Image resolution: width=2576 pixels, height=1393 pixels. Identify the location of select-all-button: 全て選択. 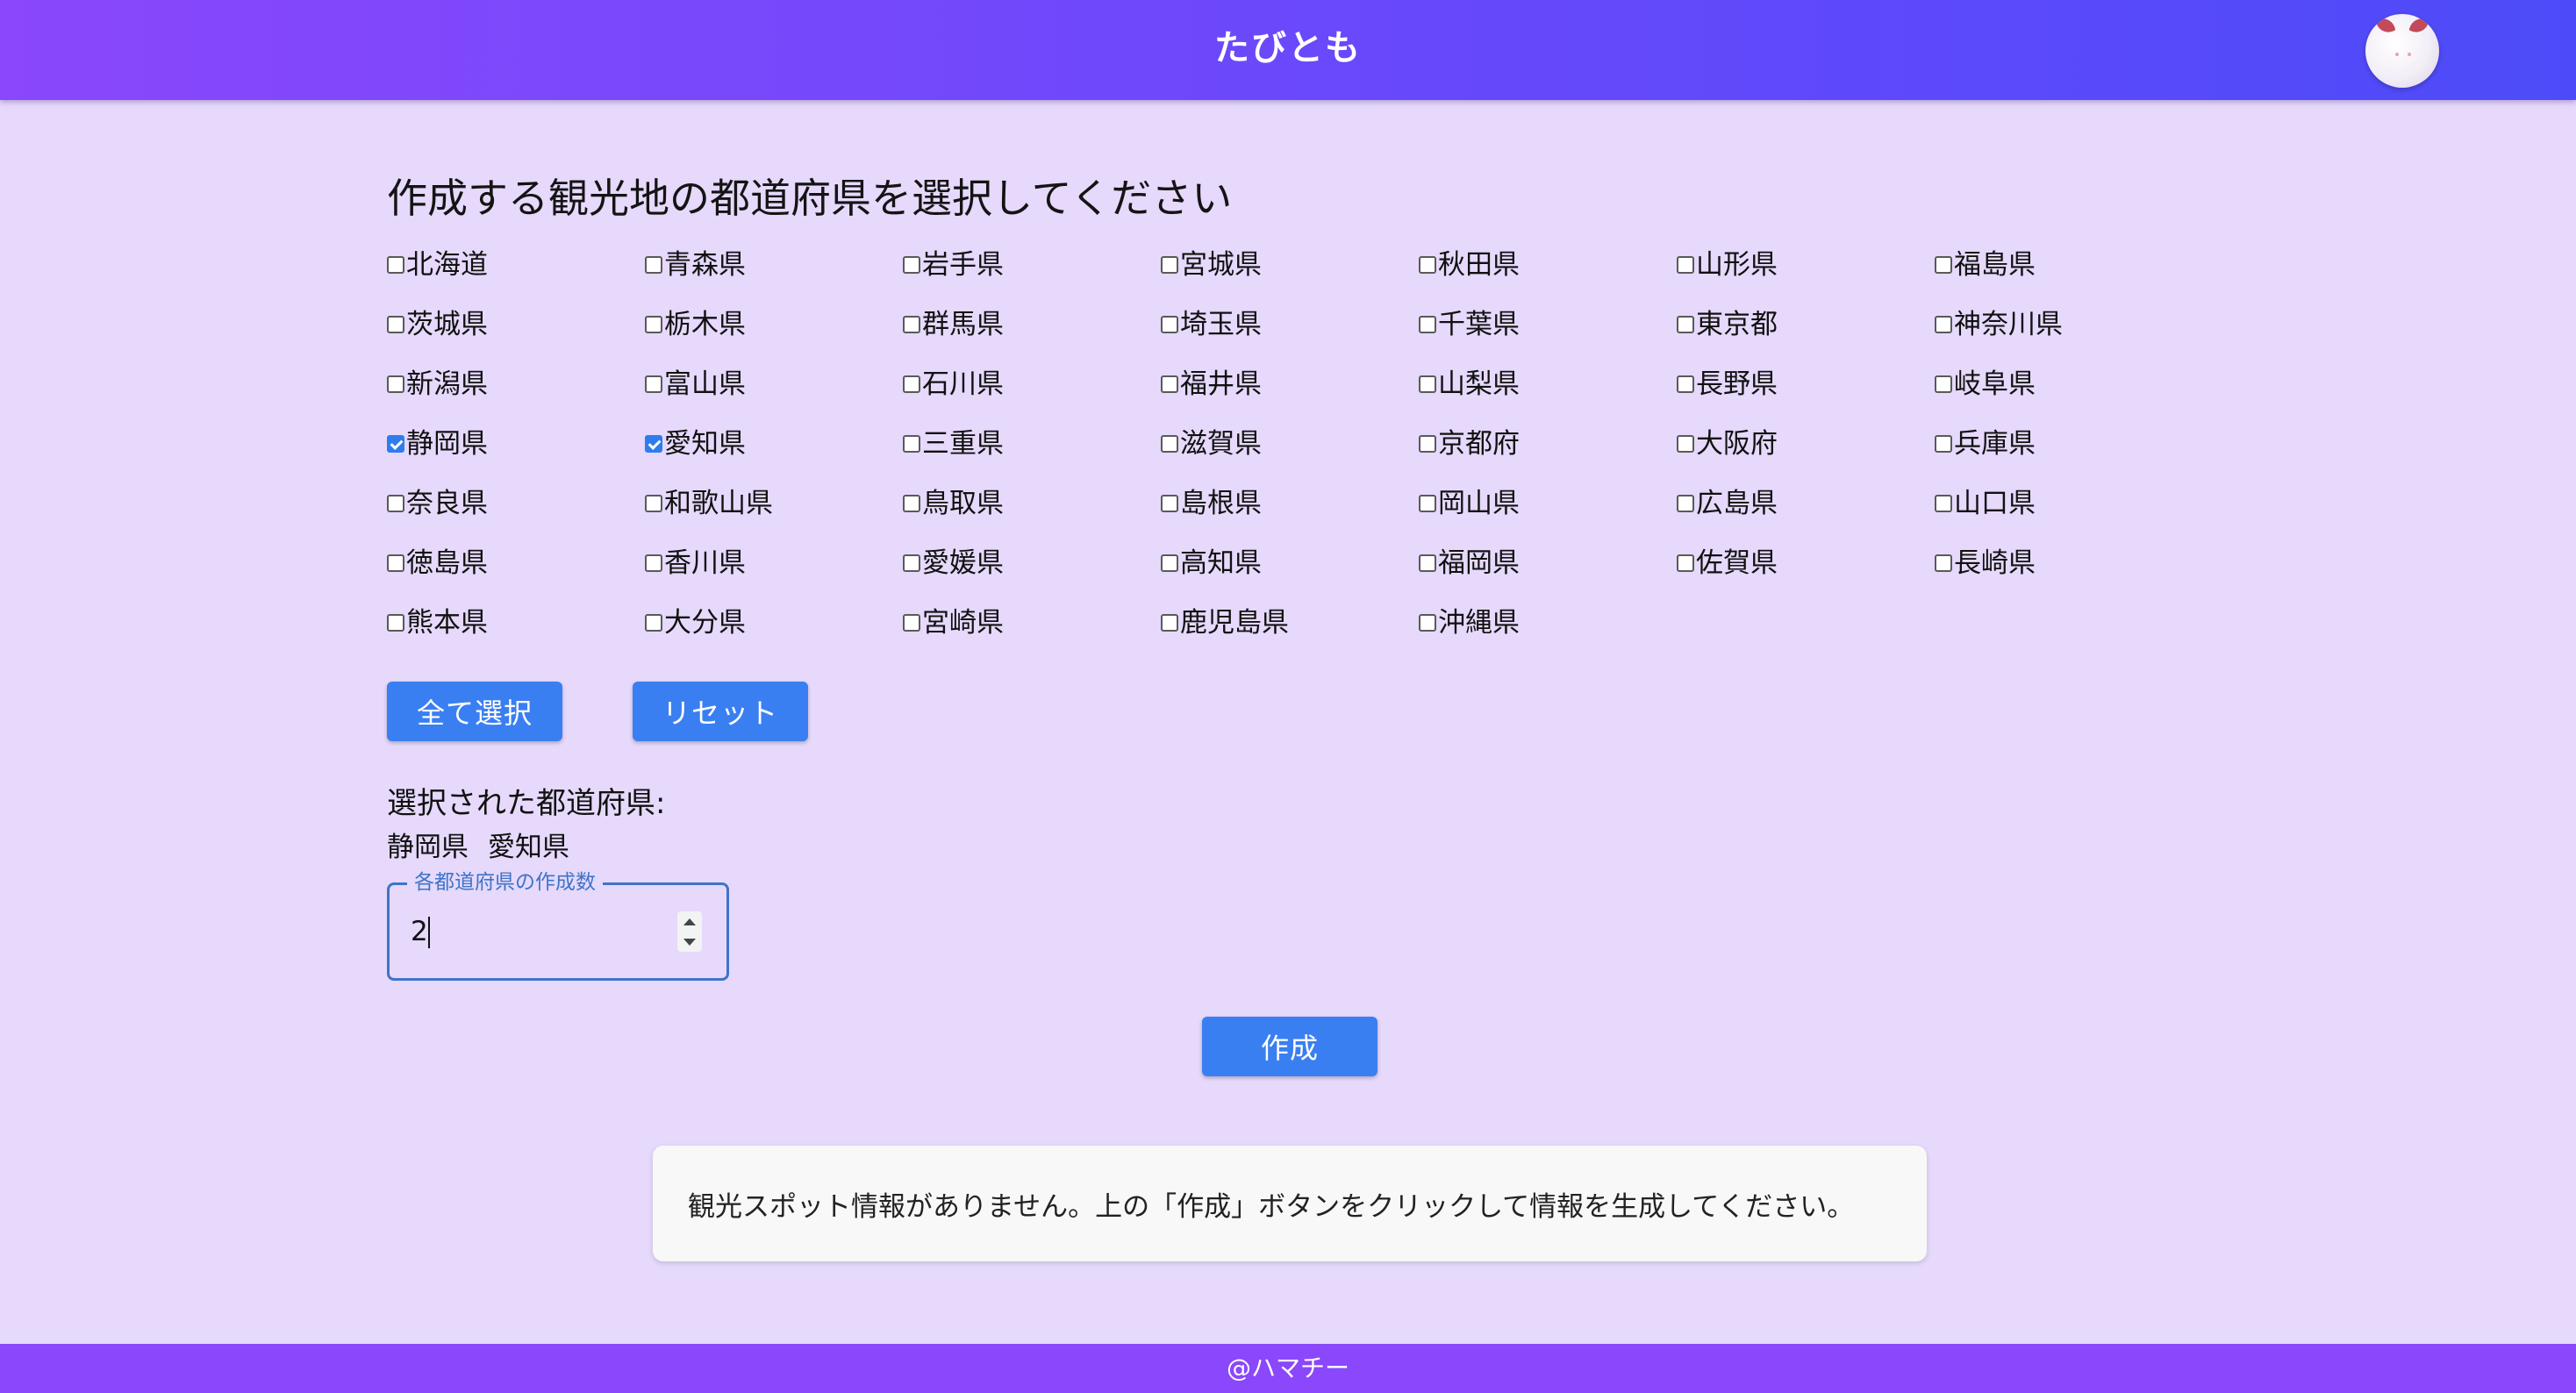
(474, 711).